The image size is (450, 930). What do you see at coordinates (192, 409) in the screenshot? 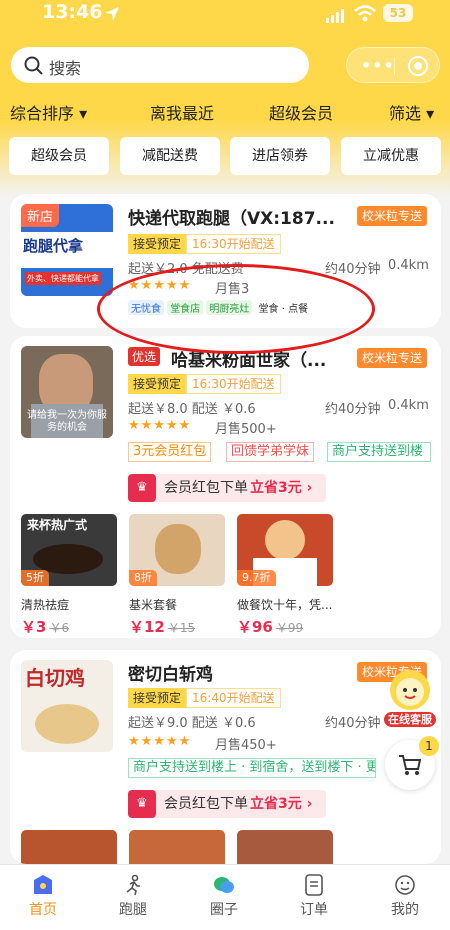
I see `min-order: 起送￥8.0 配送 ￥0.6` at bounding box center [192, 409].